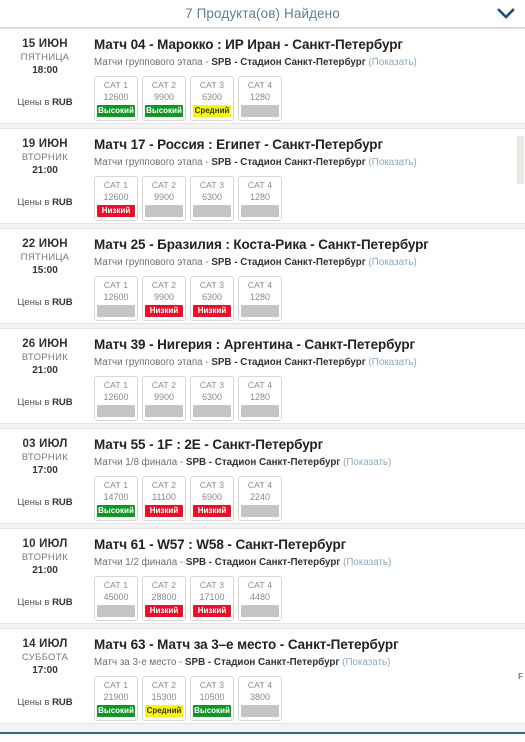  Describe the element at coordinates (116, 198) in the screenshot. I see `price-category-box: CAT 1 12600 Низкий` at that location.